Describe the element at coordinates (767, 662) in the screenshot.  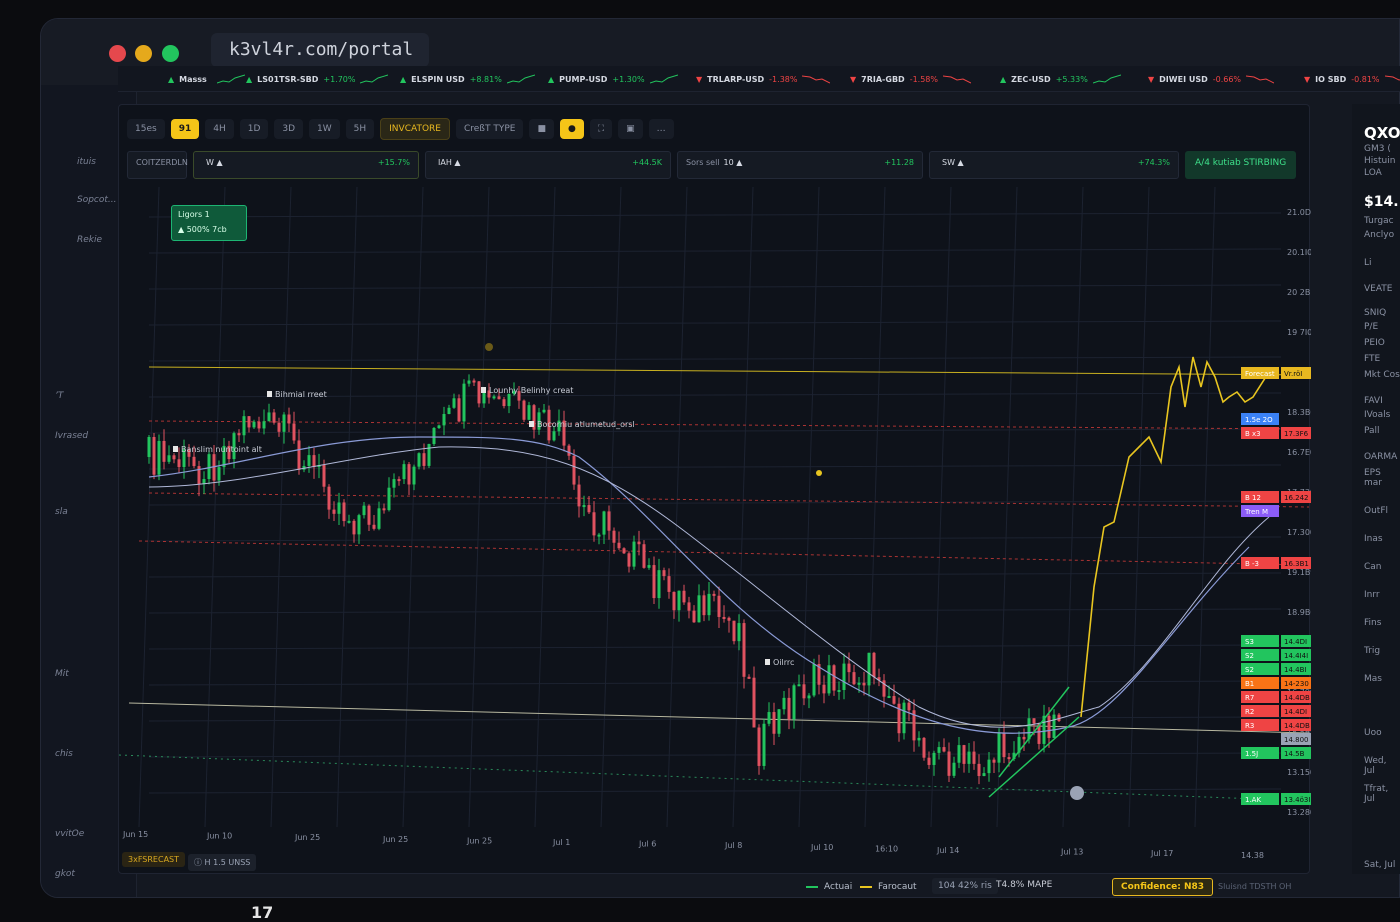
I see `annotation-flag-icon` at that location.